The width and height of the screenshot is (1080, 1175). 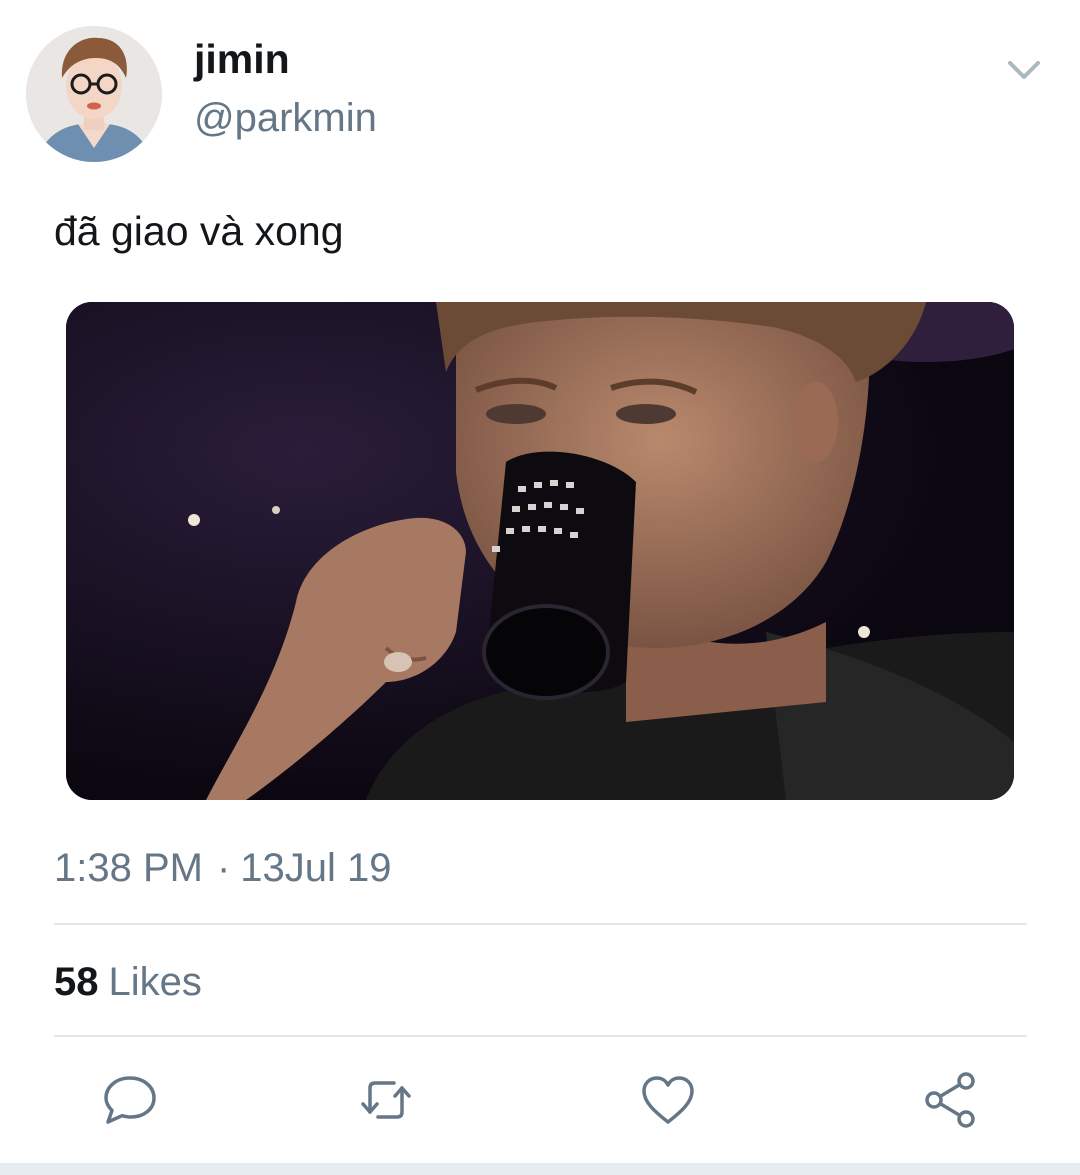 I want to click on tweet-time: 1:38 PM, so click(x=128, y=868).